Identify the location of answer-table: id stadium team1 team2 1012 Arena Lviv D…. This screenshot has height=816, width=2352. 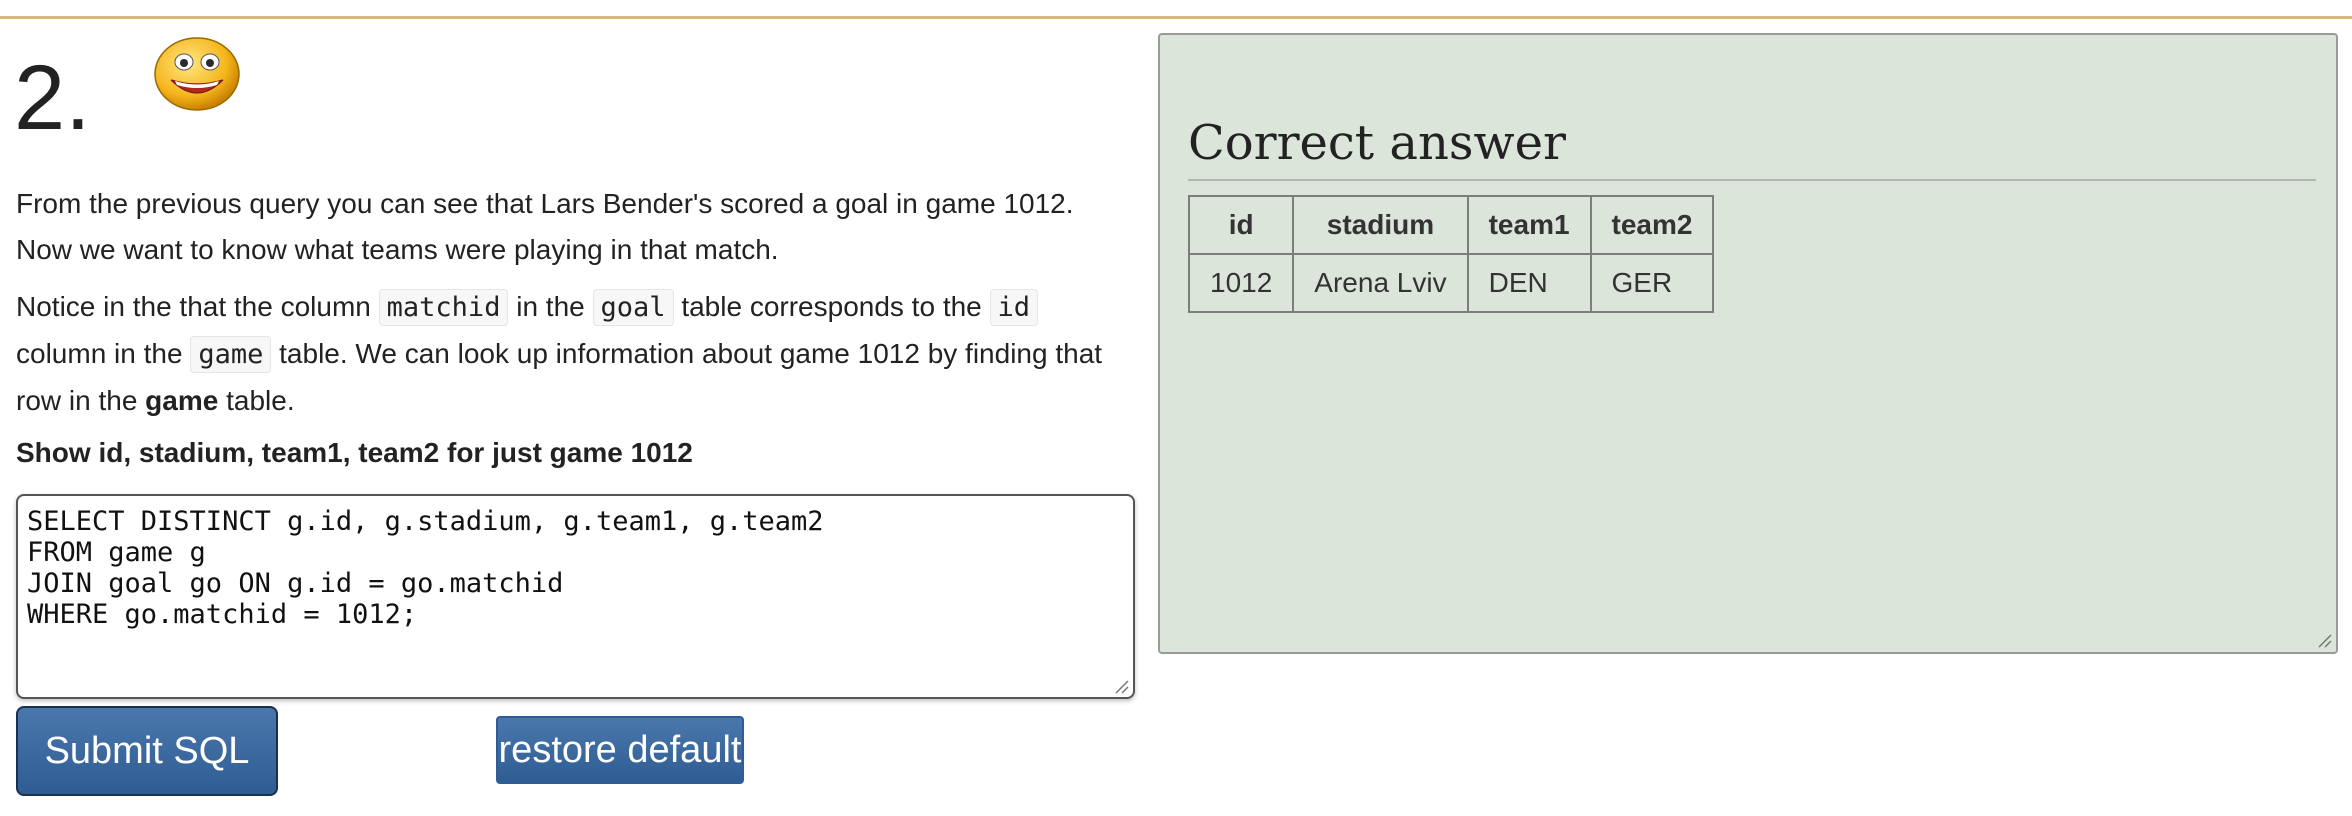
(1451, 254).